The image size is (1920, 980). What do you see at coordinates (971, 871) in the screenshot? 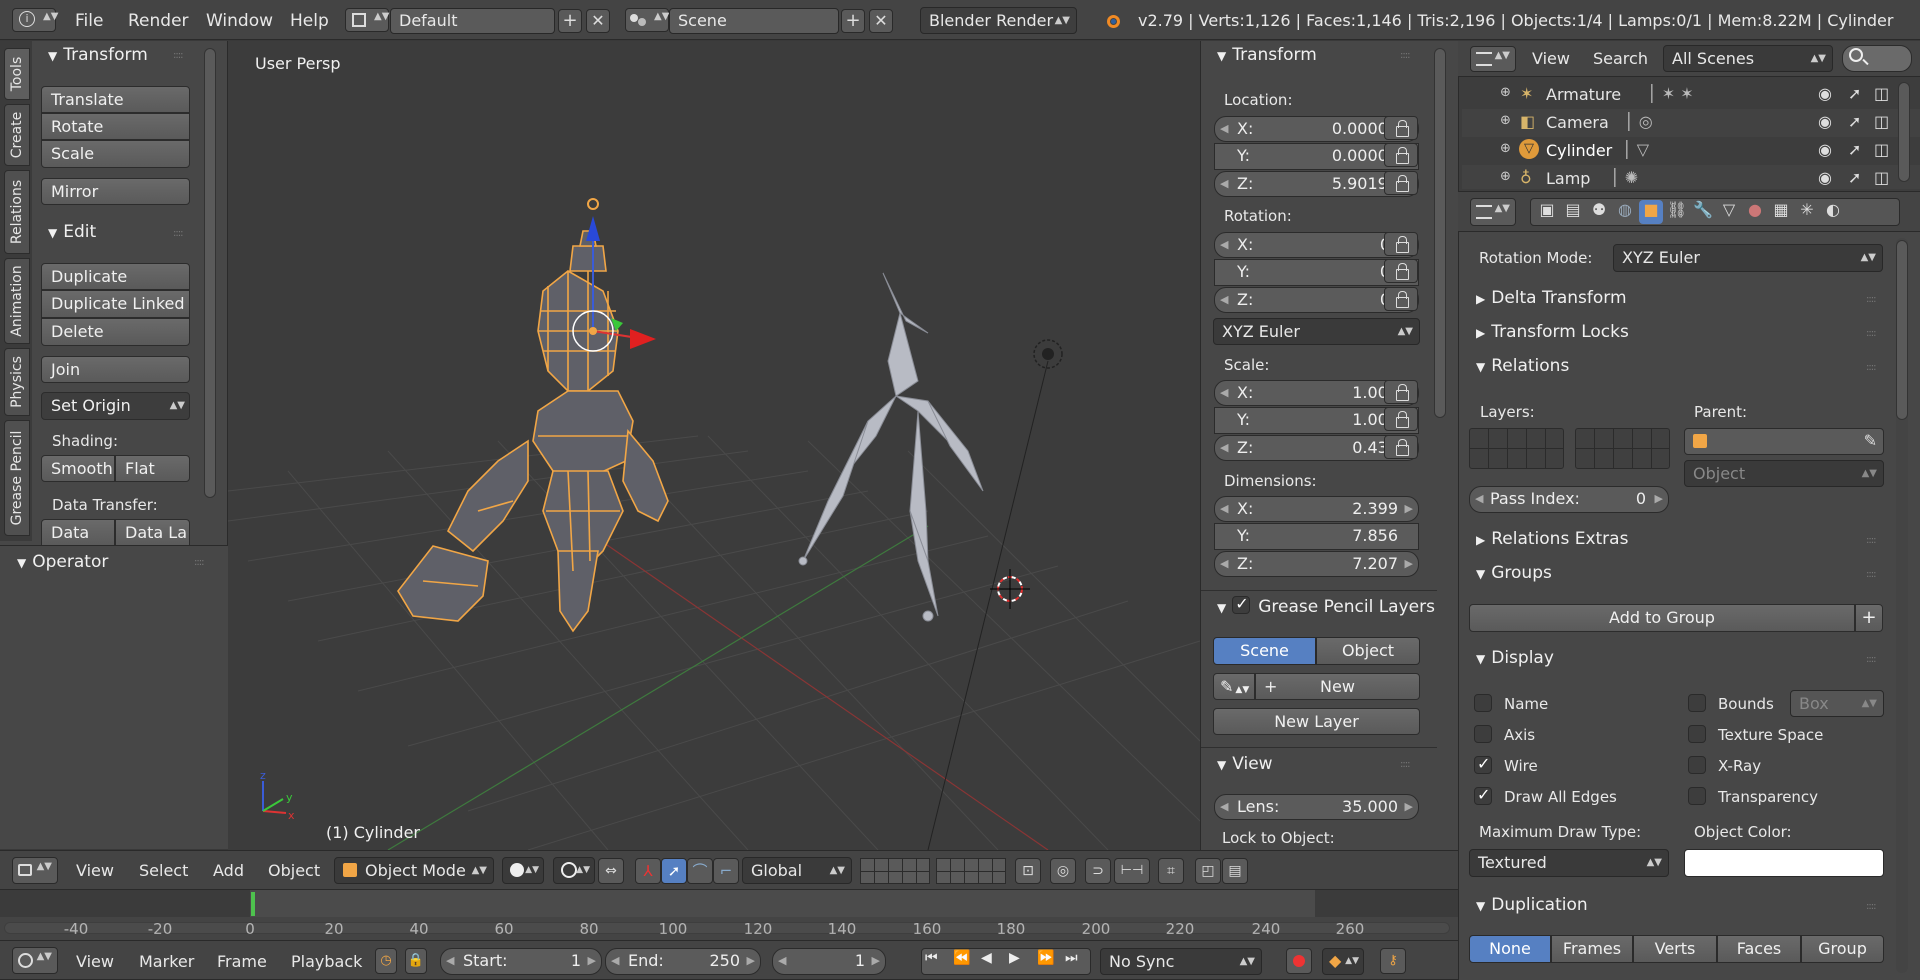
I see `scene-layers-grid-right` at bounding box center [971, 871].